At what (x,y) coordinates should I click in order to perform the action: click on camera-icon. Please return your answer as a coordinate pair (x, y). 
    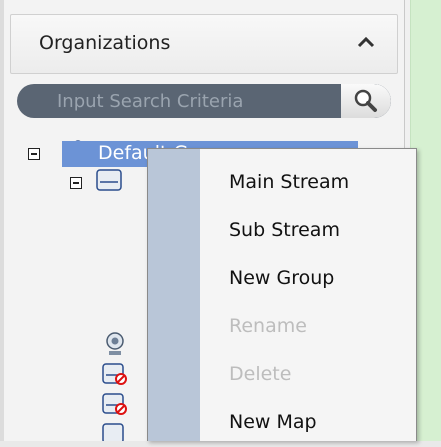
    Looking at the image, I should click on (115, 344).